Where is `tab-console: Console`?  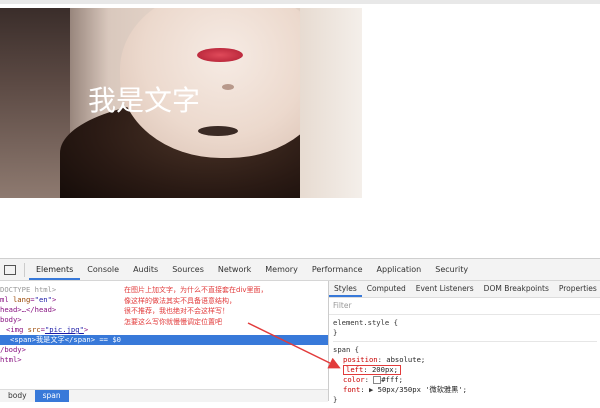 tab-console: Console is located at coordinates (103, 269).